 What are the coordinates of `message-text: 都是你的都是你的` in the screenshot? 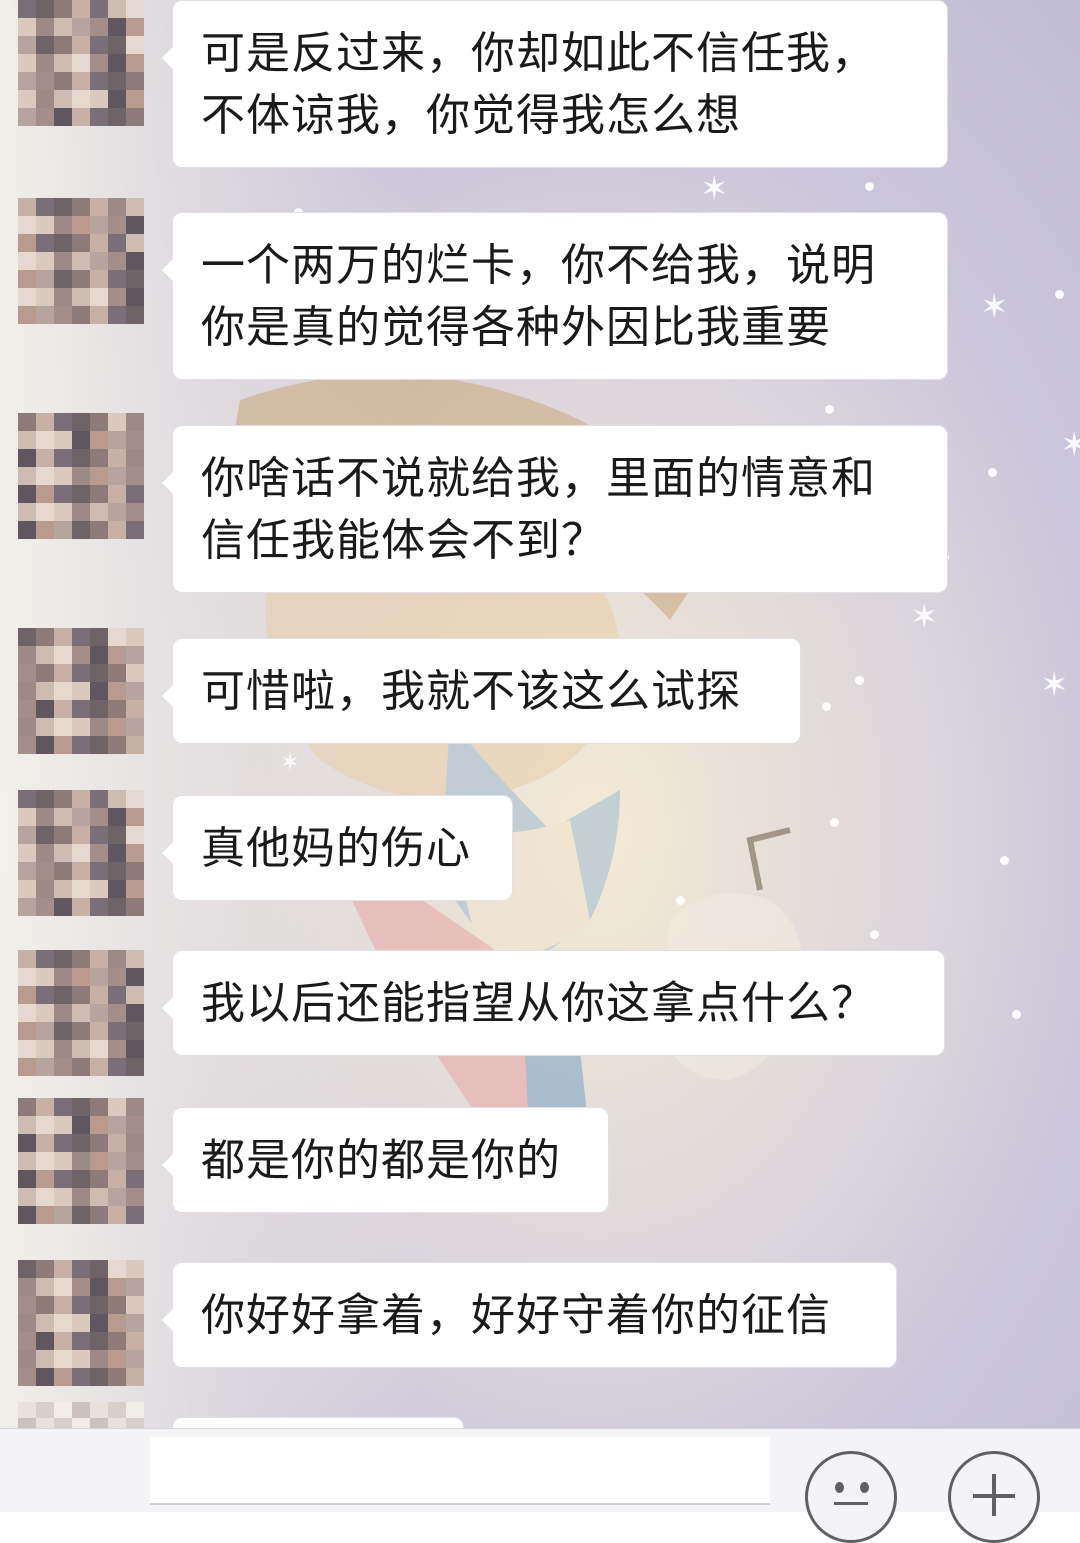 It's located at (381, 1160).